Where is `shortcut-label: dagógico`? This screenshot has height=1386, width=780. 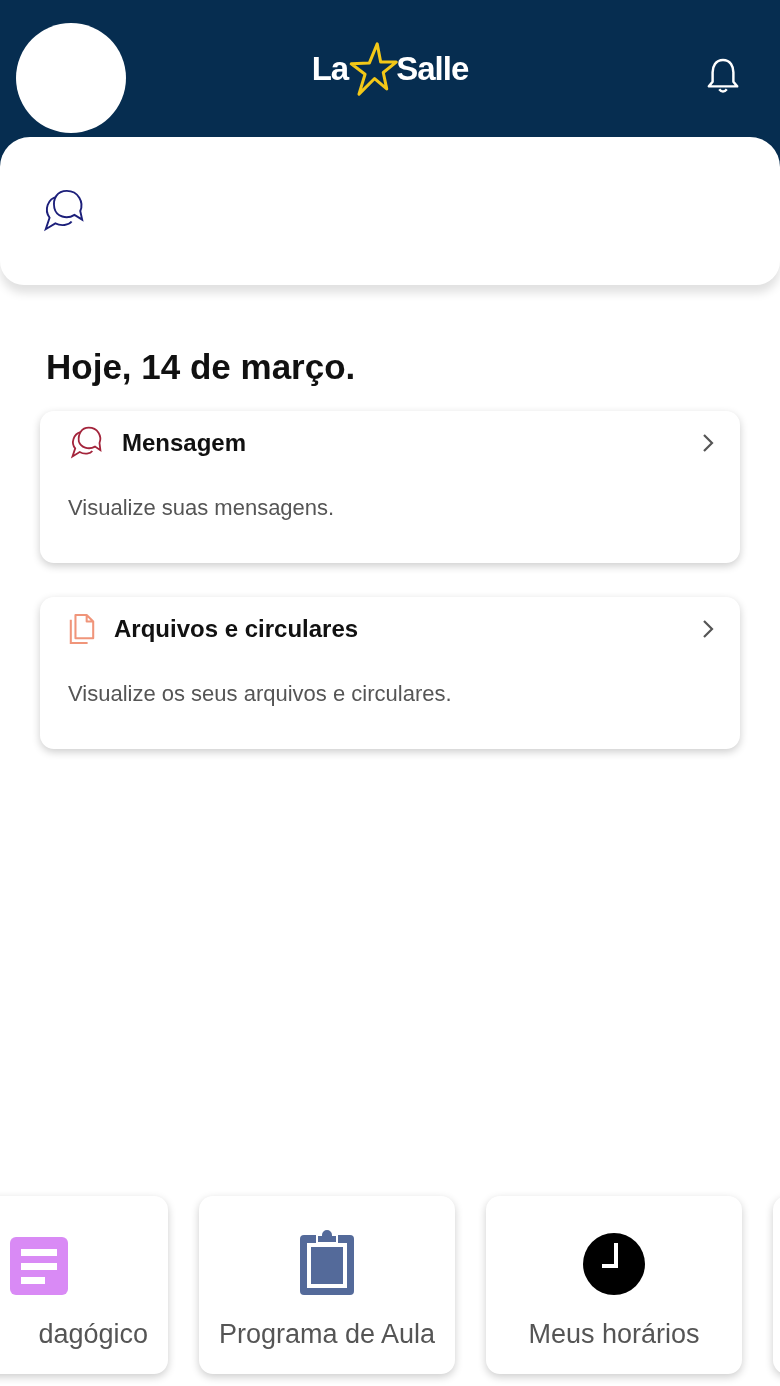
shortcut-label: dagógico is located at coordinates (93, 1334).